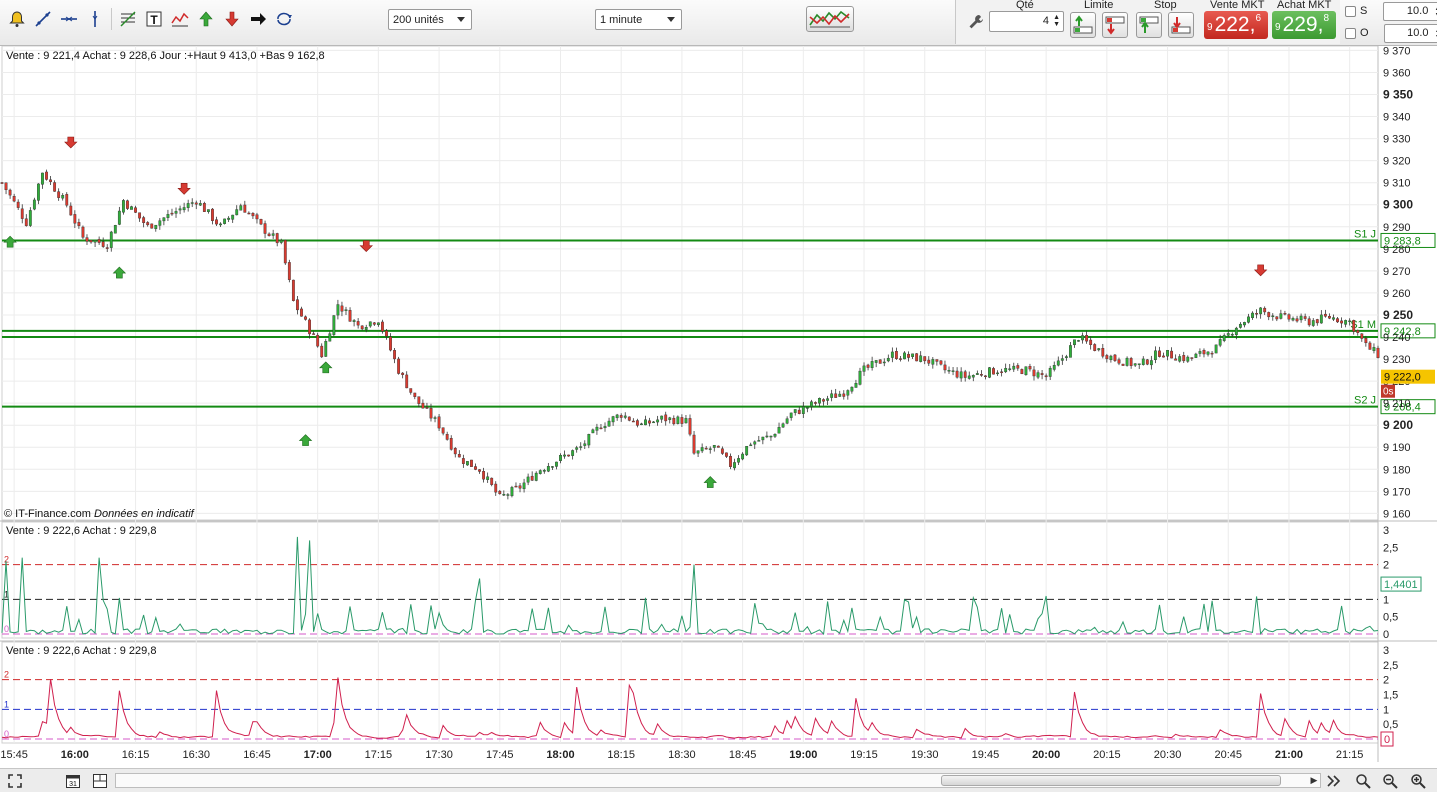 The width and height of the screenshot is (1437, 792). I want to click on last-price-tag-text: 9 222,0, so click(1402, 378).